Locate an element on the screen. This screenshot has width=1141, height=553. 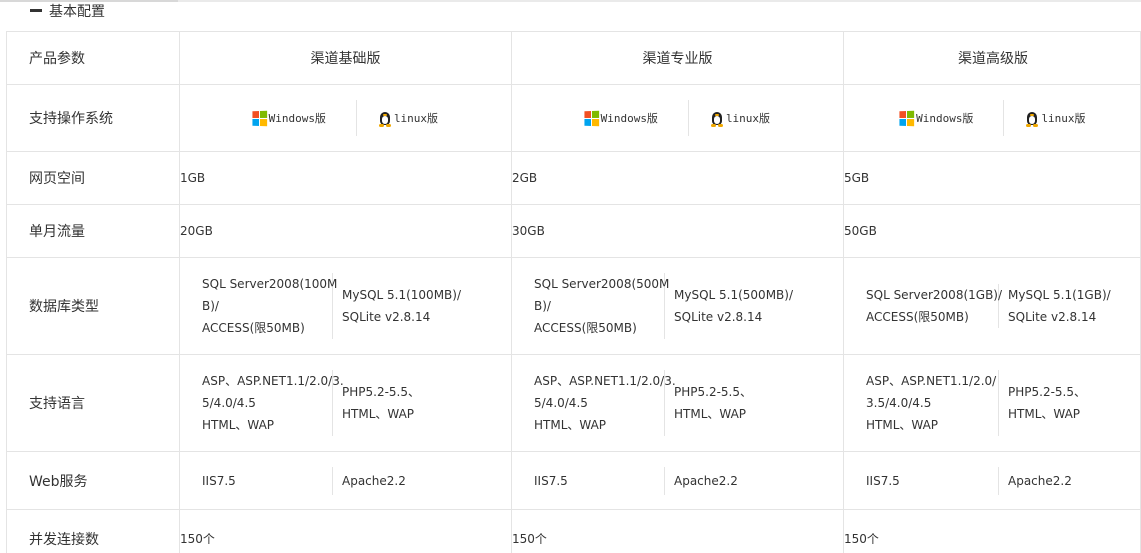
table-row-header: 产品参数 渠道基础版 渠道专业版 渠道高级版 is located at coordinates (573, 58).